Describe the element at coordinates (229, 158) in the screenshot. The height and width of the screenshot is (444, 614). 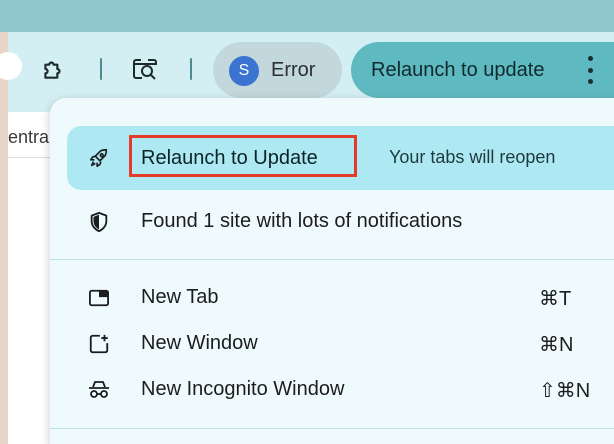
I see `relaunch-to-update-label: Relaunch to Update` at that location.